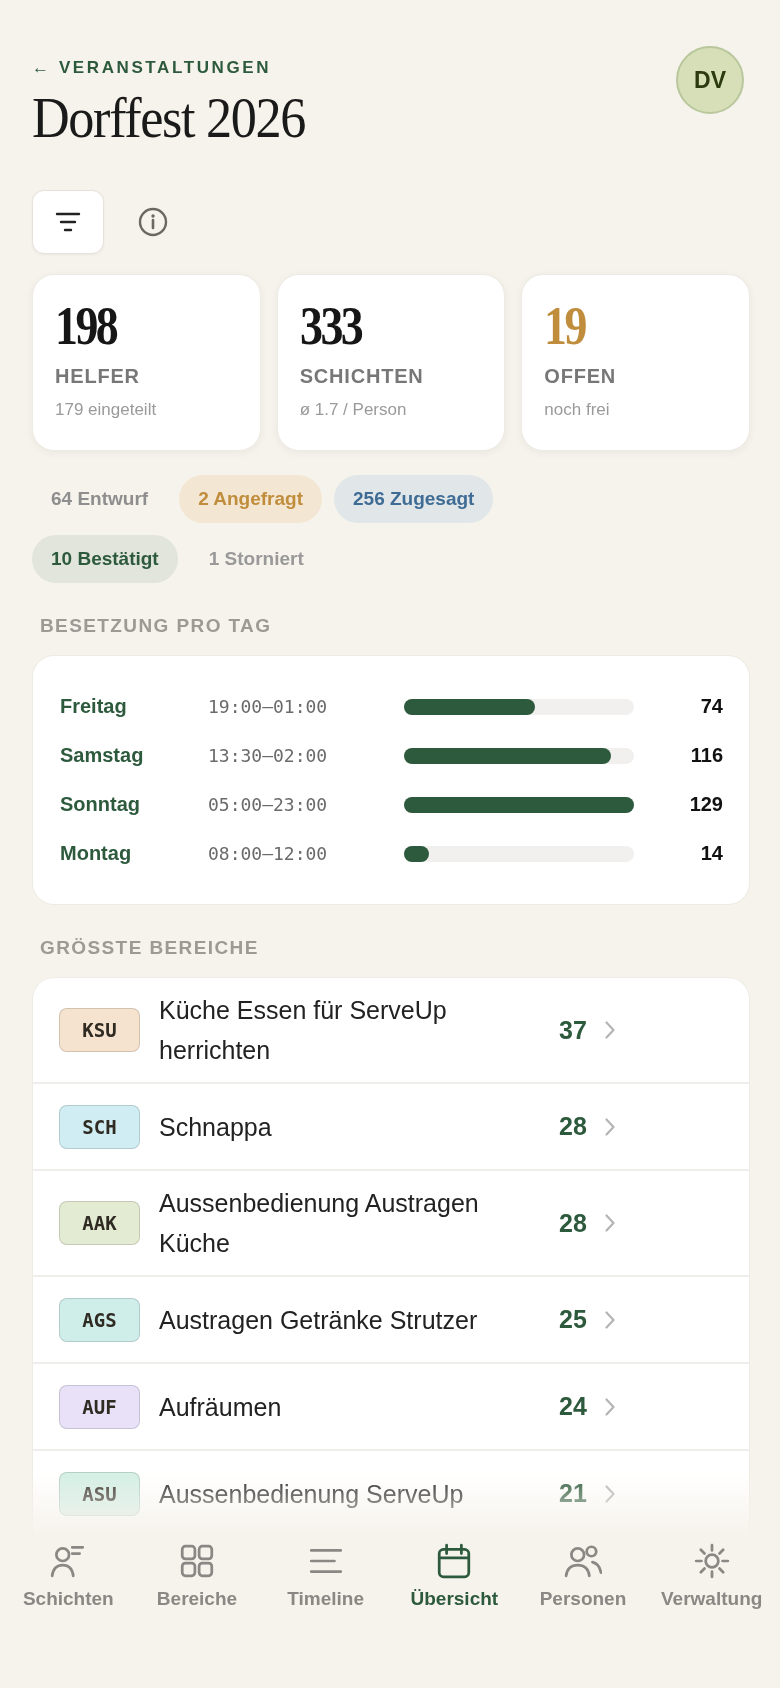 The image size is (780, 1688). I want to click on nav-tab: Verwaltung, so click(711, 1576).